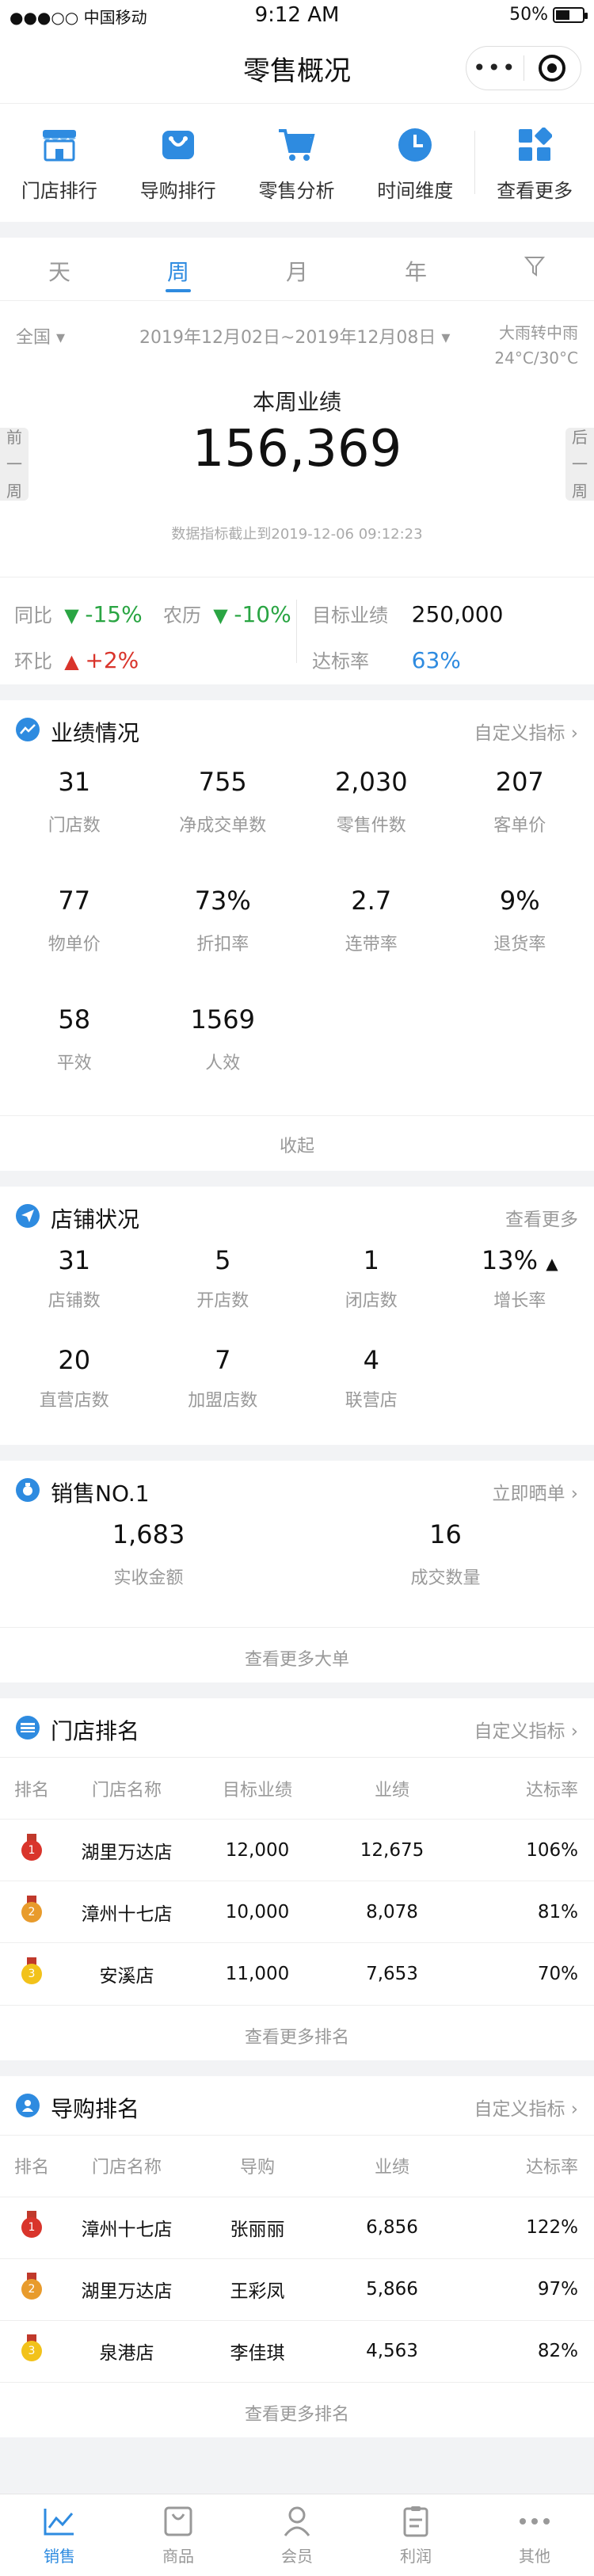  Describe the element at coordinates (74, 945) in the screenshot. I see `metric-label: 物单价` at that location.